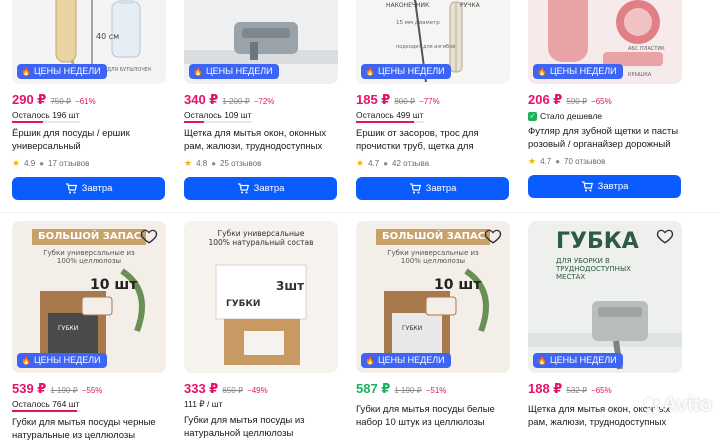 This screenshot has height=442, width=720. What do you see at coordinates (129, 70) in the screenshot?
I see `image-extra-text: ДЛЯ БУТЫЛОЧЕК` at bounding box center [129, 70].